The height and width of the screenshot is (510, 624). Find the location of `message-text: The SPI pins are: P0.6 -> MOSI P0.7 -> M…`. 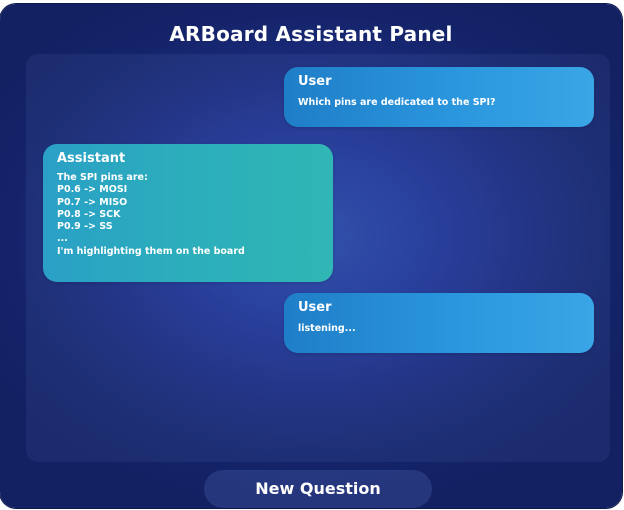

message-text: The SPI pins are: P0.6 -> MOSI P0.7 -> M… is located at coordinates (151, 214).